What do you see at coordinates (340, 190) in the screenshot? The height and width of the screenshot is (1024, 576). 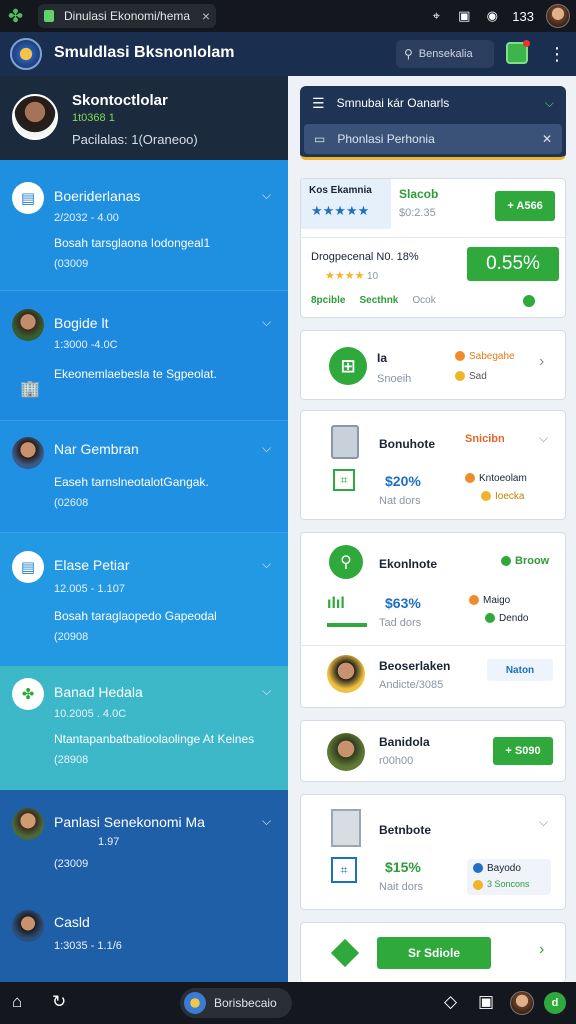 I see `badge-label: Kos Ekamnia` at bounding box center [340, 190].